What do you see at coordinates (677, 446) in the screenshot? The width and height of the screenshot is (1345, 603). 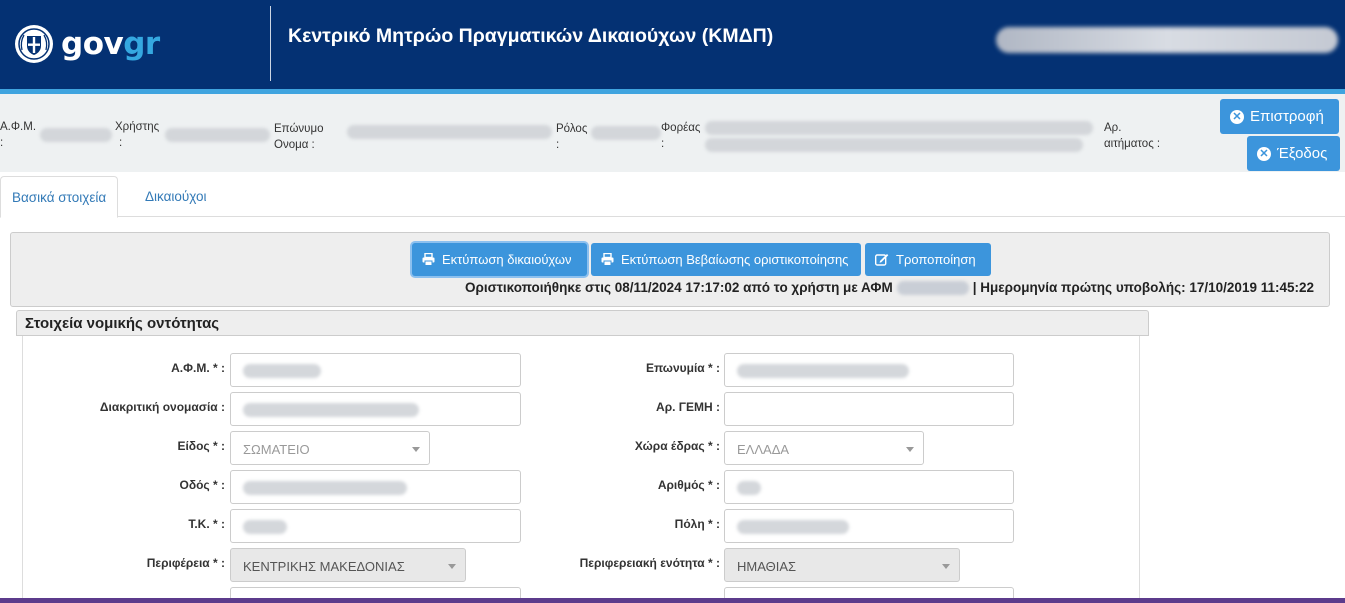 I see `xora-field-label: Χώρα έδρας * :` at bounding box center [677, 446].